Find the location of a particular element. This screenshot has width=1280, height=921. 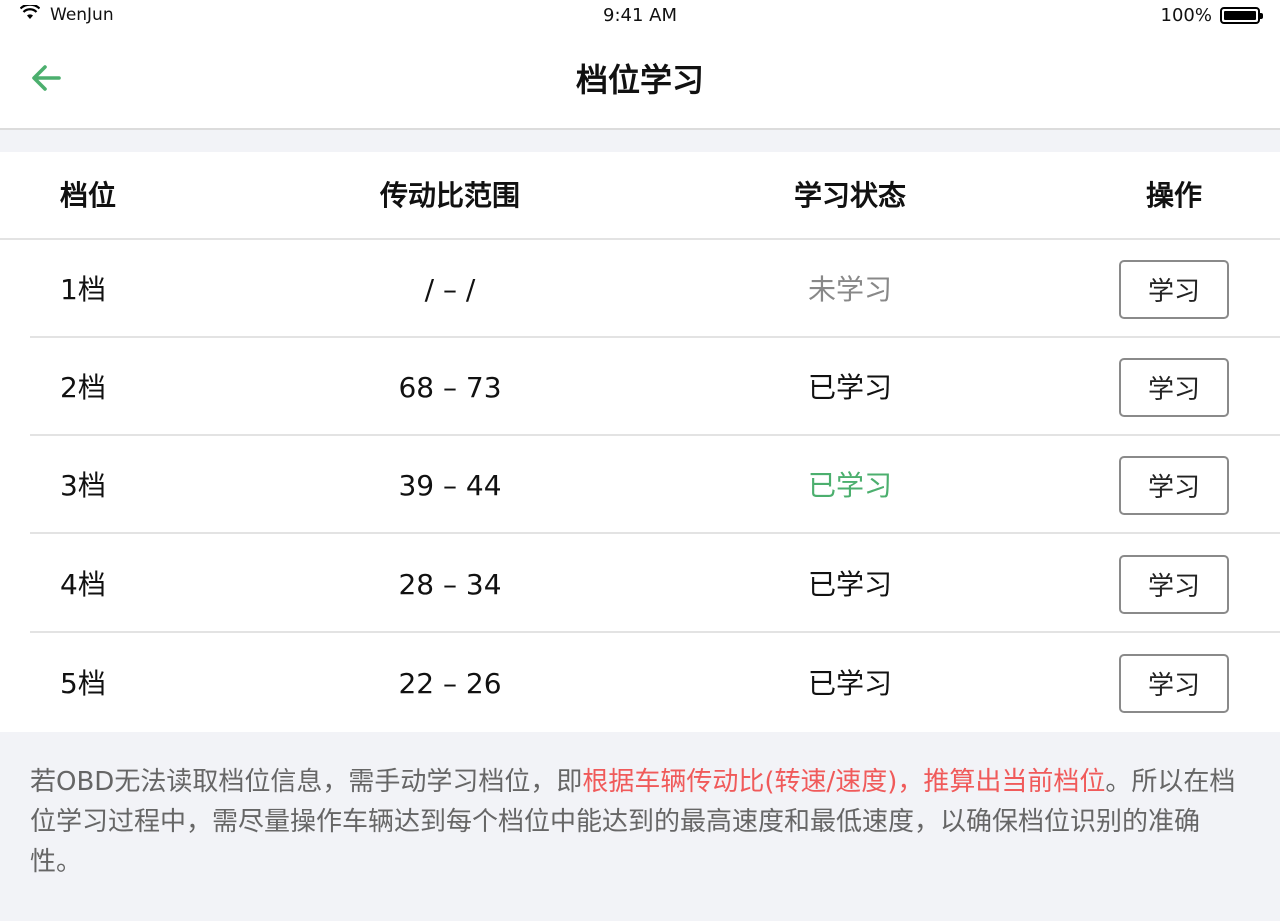

note-text: 若OBD无法读取档位信息，需手动学习档位，即 is located at coordinates (306, 782).